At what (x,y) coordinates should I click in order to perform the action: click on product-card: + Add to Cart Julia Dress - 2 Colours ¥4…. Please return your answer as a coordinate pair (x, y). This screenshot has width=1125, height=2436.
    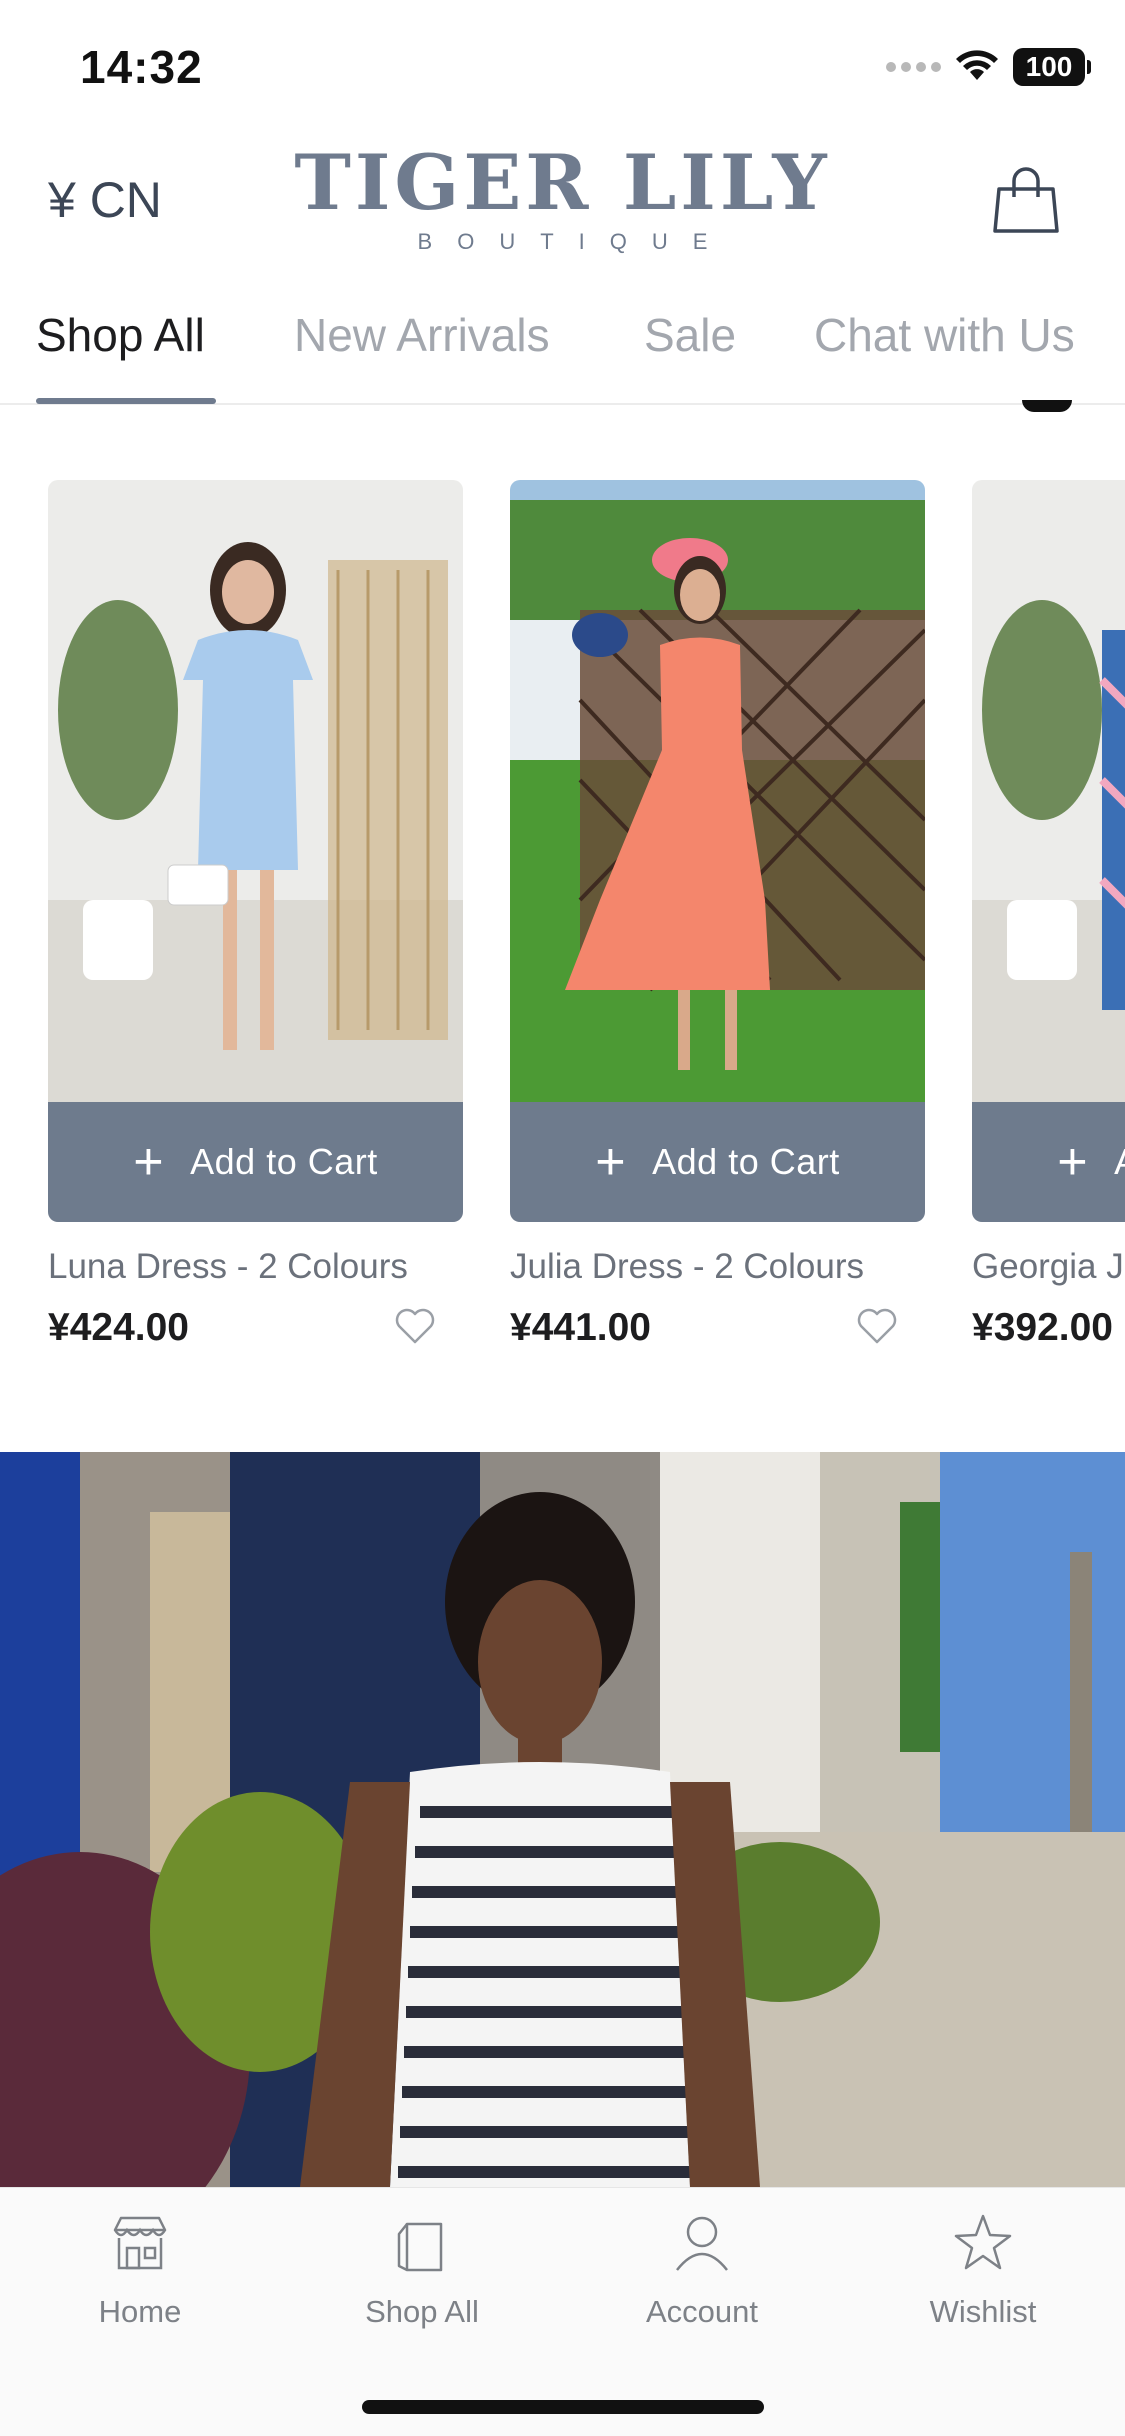
    Looking at the image, I should click on (717, 915).